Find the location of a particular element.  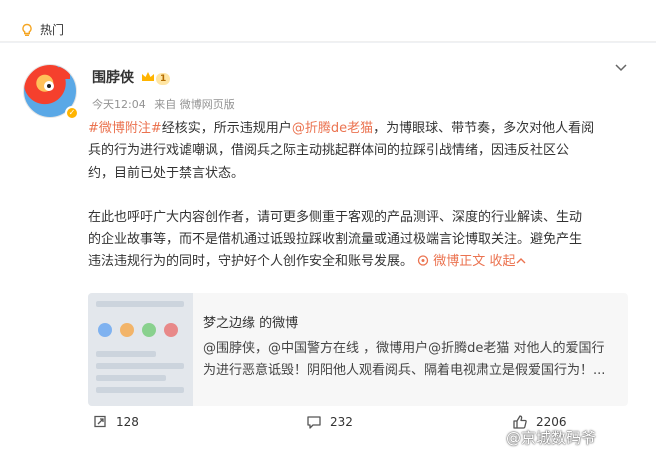

body-text-segment: ，为博眼球、带节奏，多次对他人看阅 is located at coordinates (484, 128).